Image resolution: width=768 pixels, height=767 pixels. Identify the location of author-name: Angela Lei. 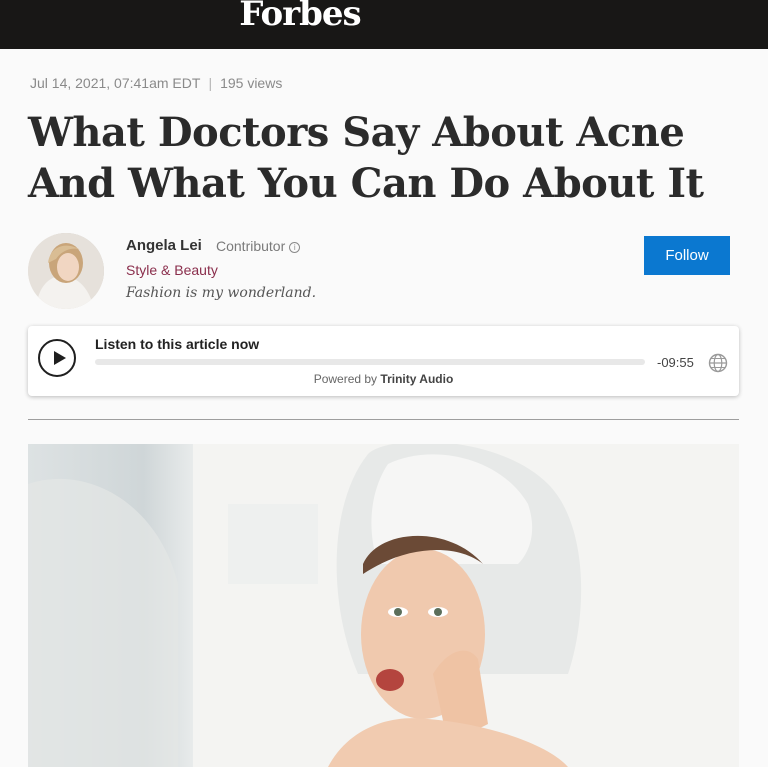
(164, 245).